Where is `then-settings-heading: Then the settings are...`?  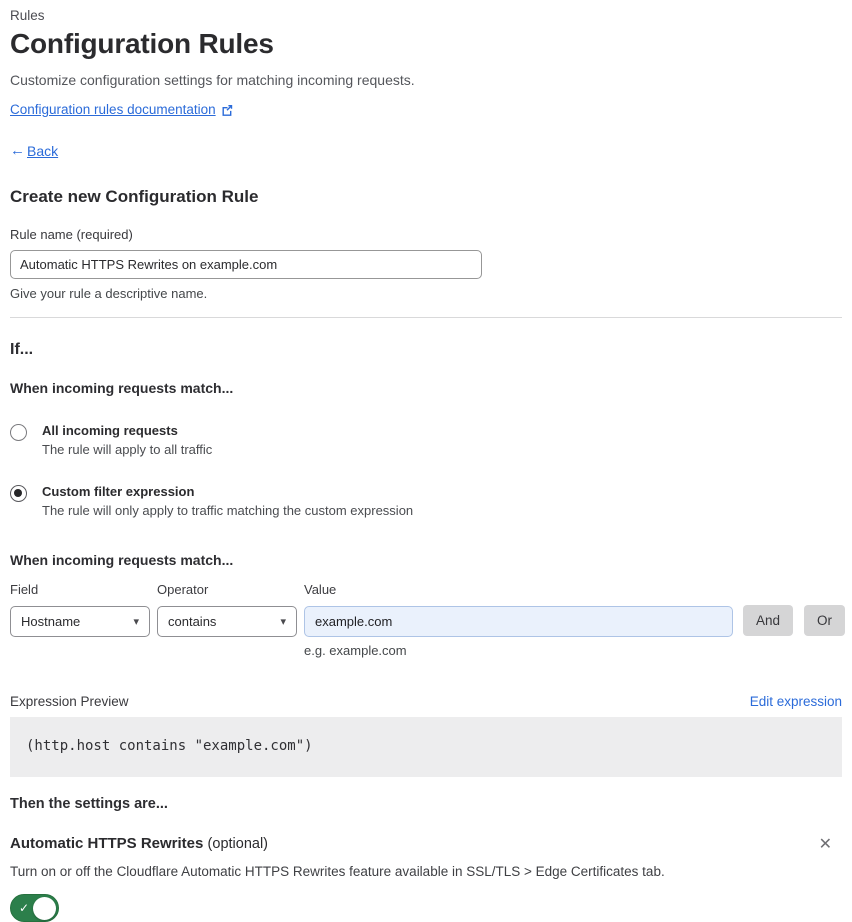 then-settings-heading: Then the settings are... is located at coordinates (89, 804).